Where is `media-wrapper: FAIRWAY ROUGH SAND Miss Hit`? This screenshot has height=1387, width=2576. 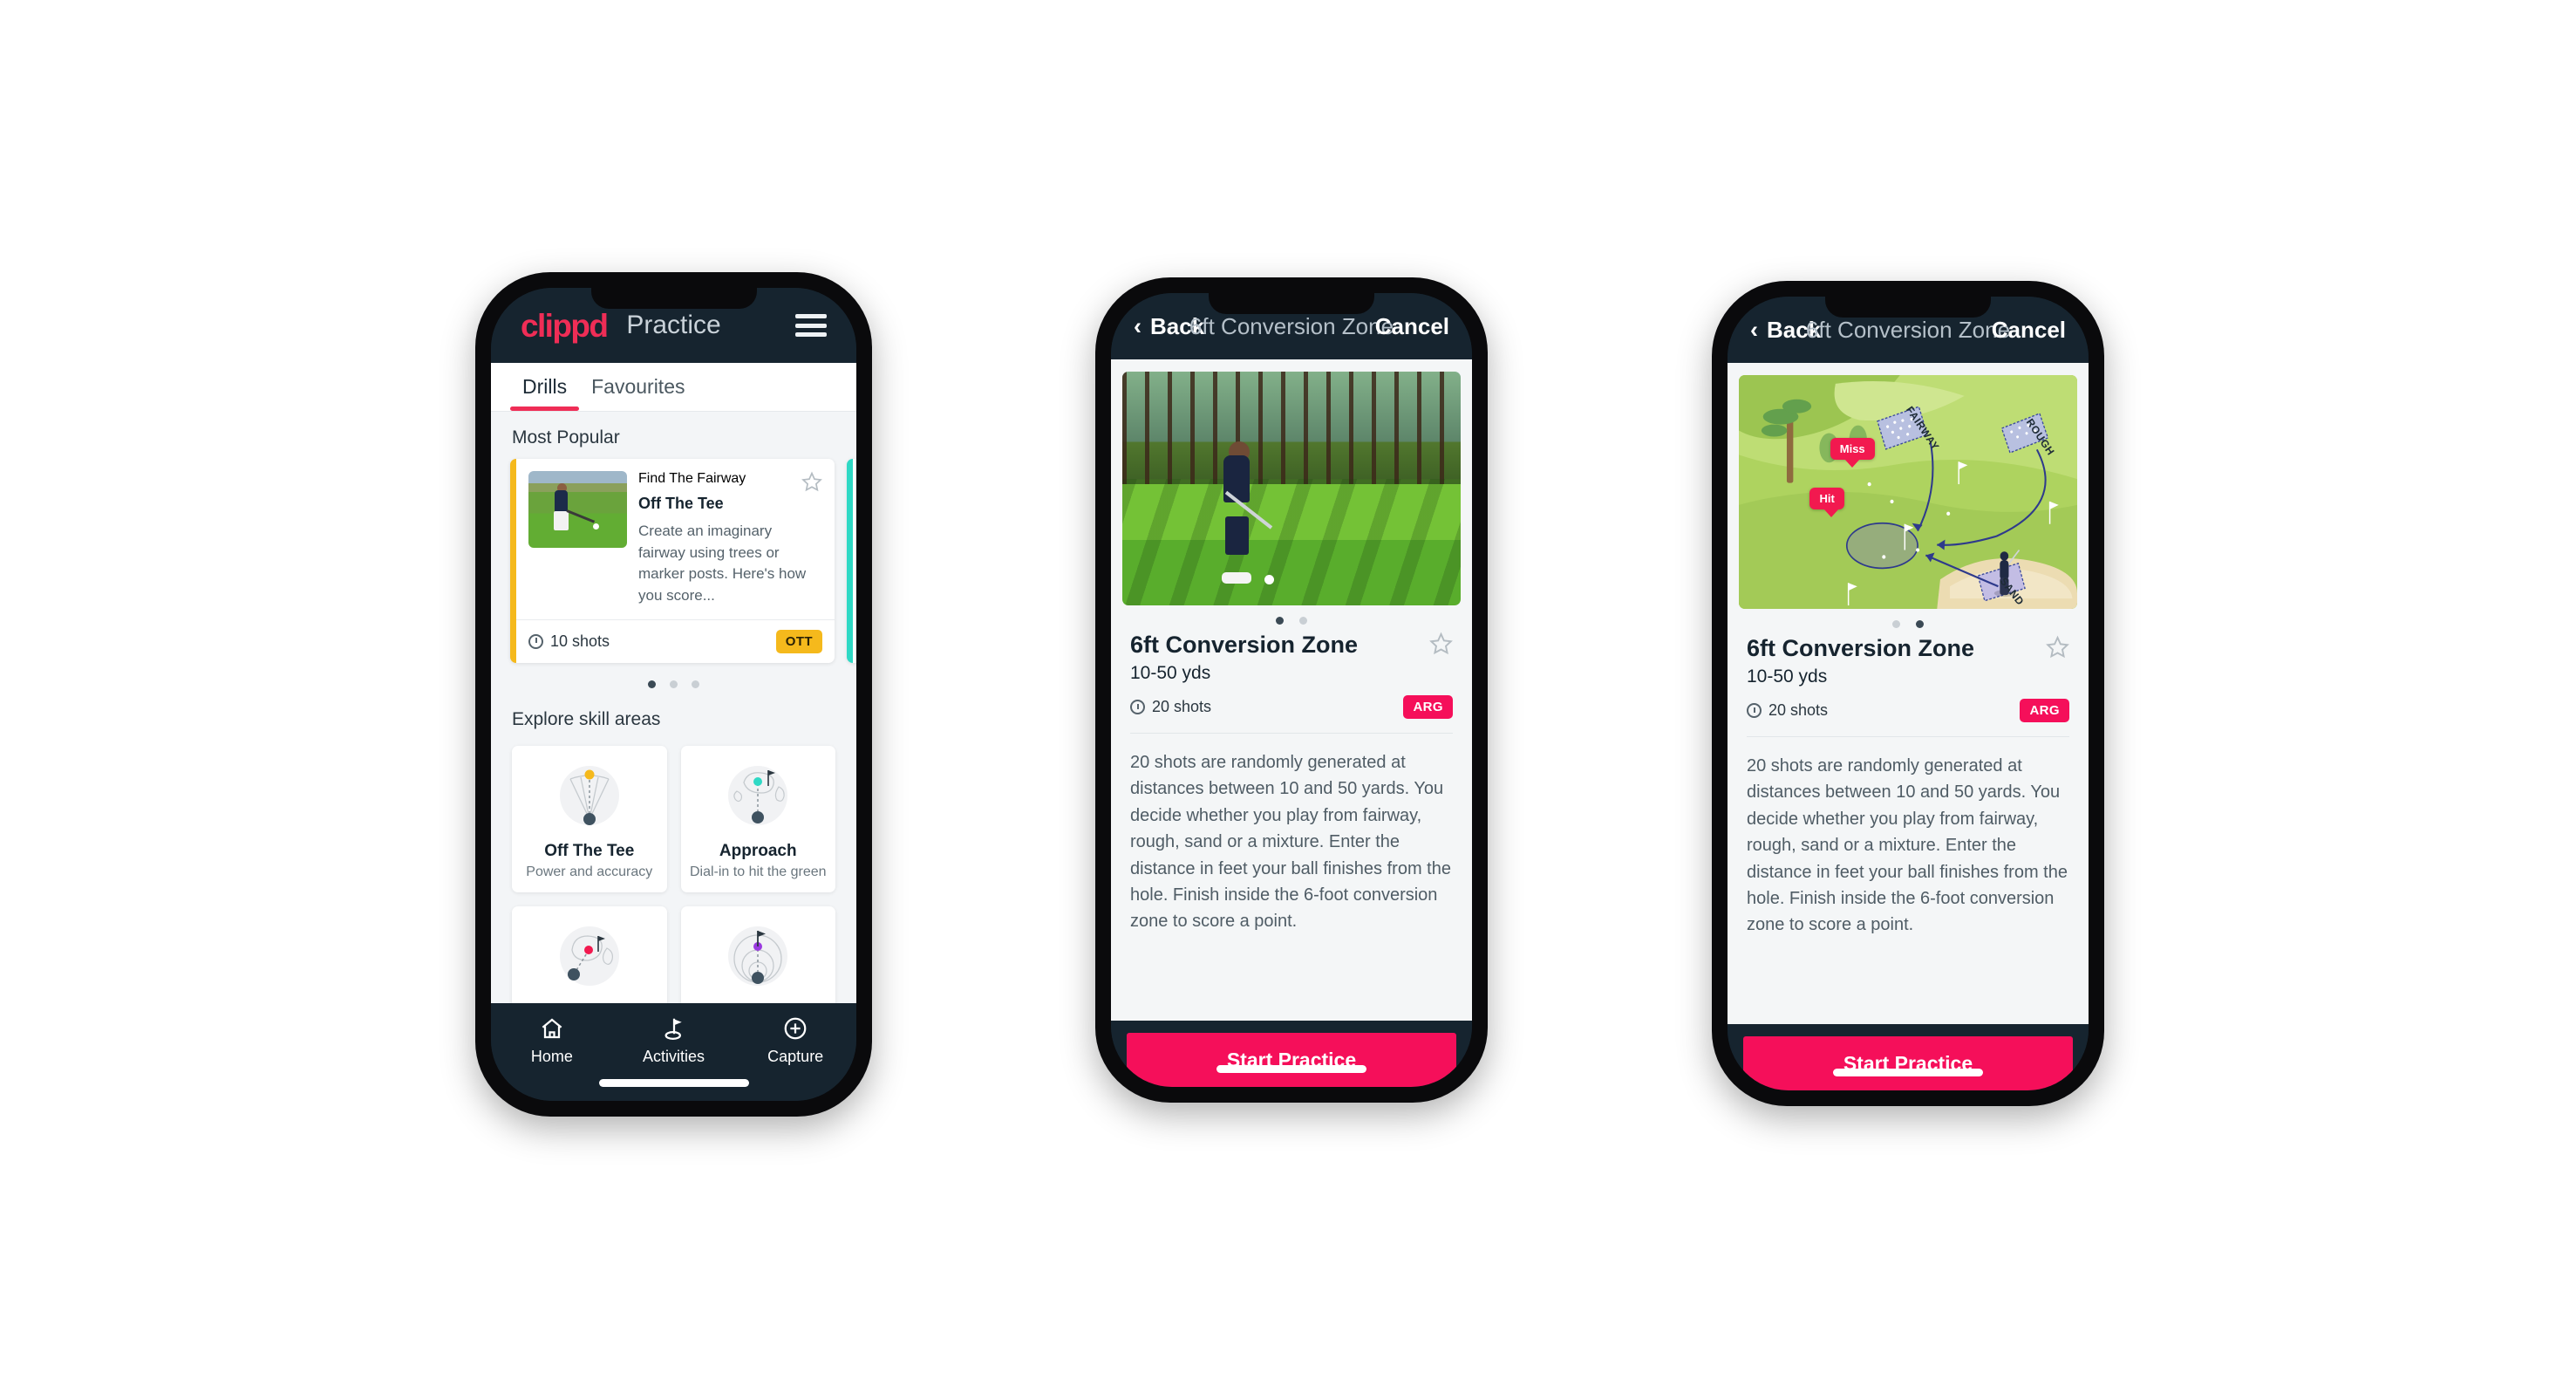 media-wrapper: FAIRWAY ROUGH SAND Miss Hit is located at coordinates (1909, 486).